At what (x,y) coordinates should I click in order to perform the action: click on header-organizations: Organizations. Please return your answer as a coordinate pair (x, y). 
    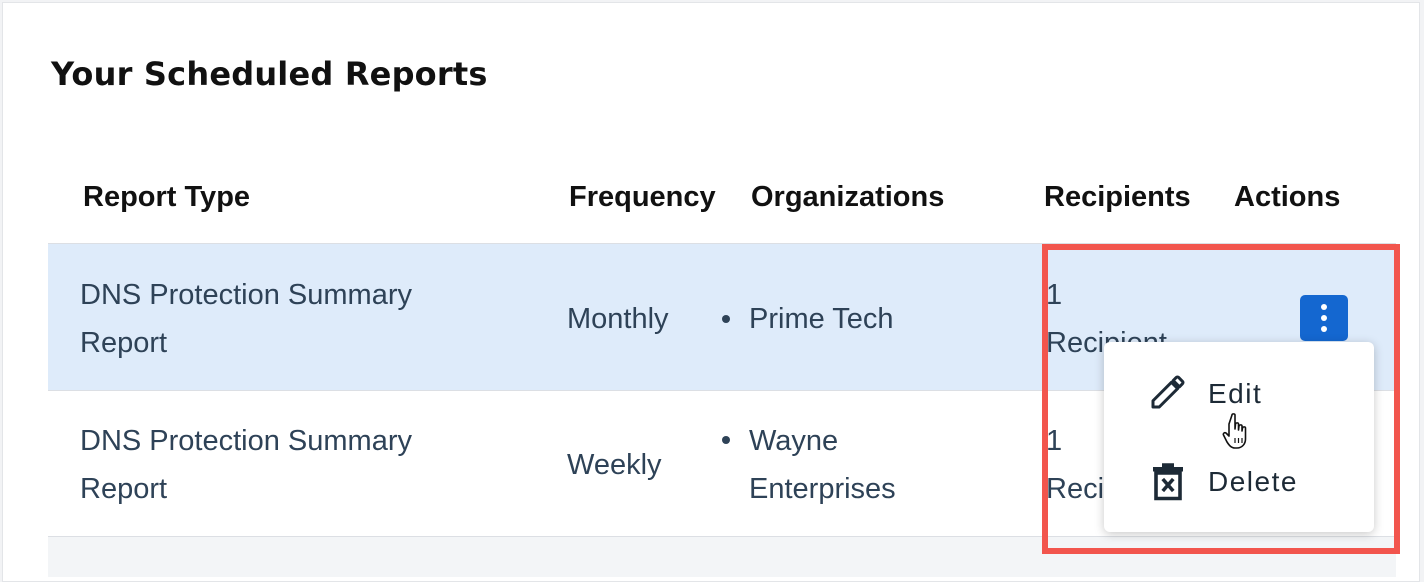
    Looking at the image, I should click on (848, 197).